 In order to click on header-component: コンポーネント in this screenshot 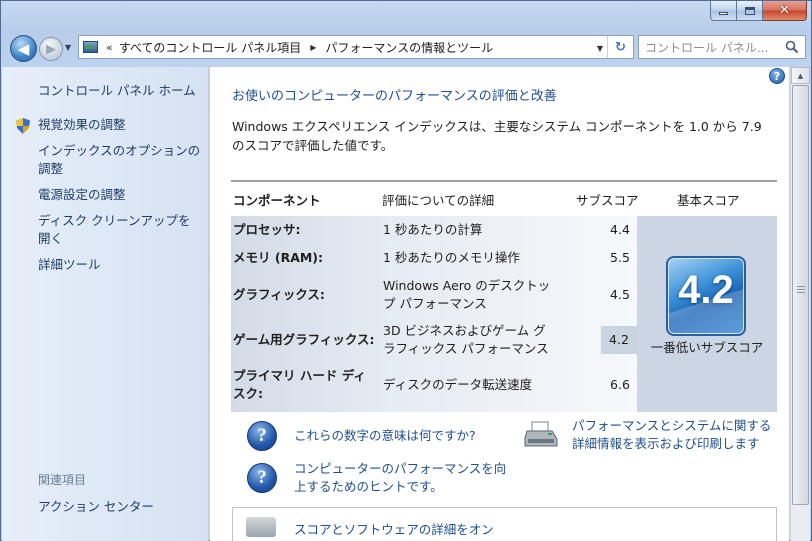, I will do `click(277, 200)`.